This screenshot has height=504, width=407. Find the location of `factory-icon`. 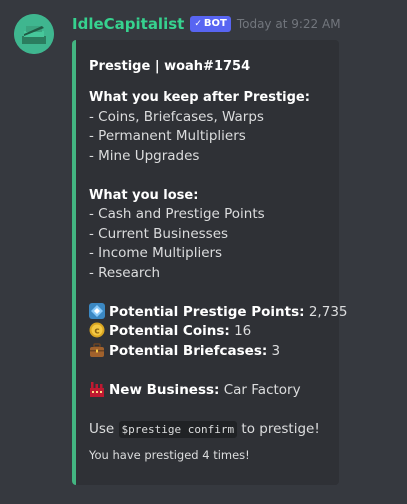

factory-icon is located at coordinates (97, 389).